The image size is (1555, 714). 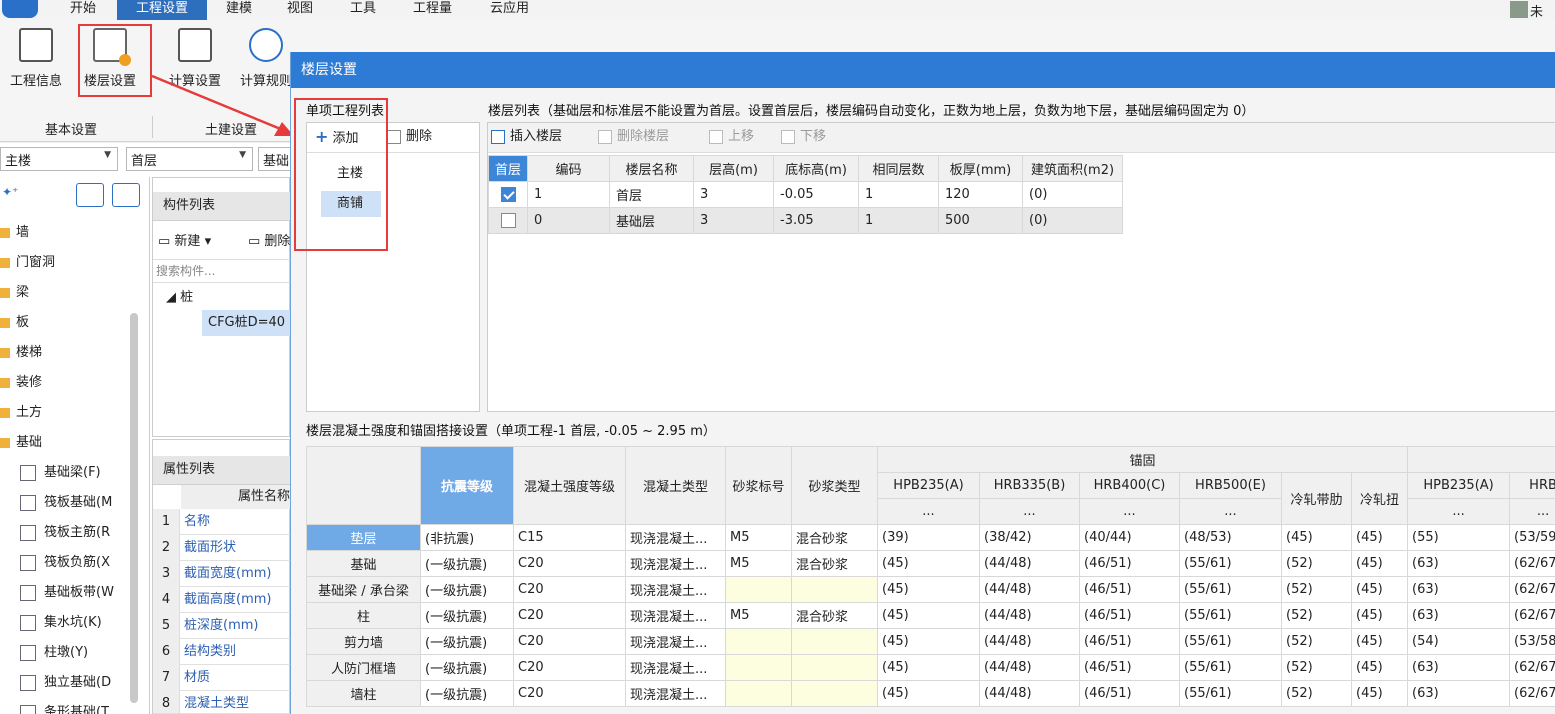 What do you see at coordinates (65, 683) in the screenshot?
I see `isolated-foundation-item: 独立基础(D` at bounding box center [65, 683].